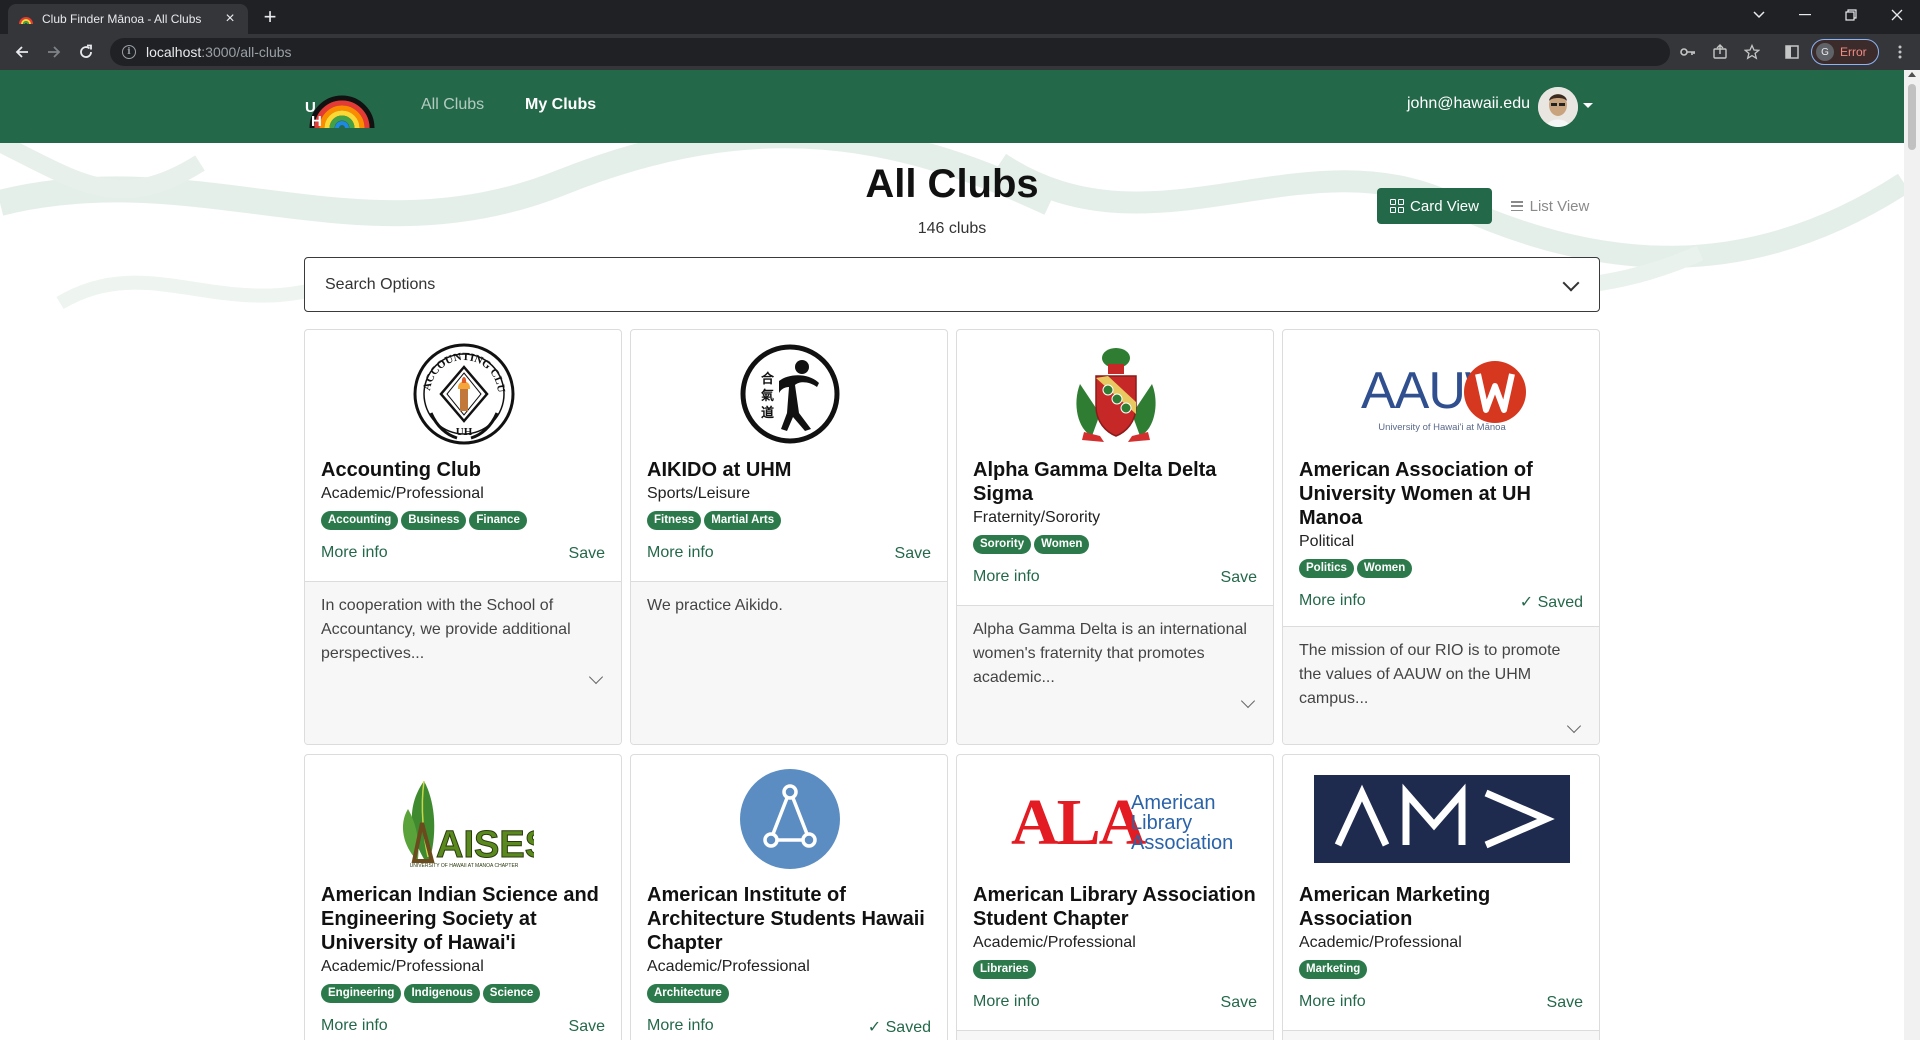 Image resolution: width=1920 pixels, height=1040 pixels. What do you see at coordinates (1161, 823) in the screenshot?
I see `svg-text: Library` at bounding box center [1161, 823].